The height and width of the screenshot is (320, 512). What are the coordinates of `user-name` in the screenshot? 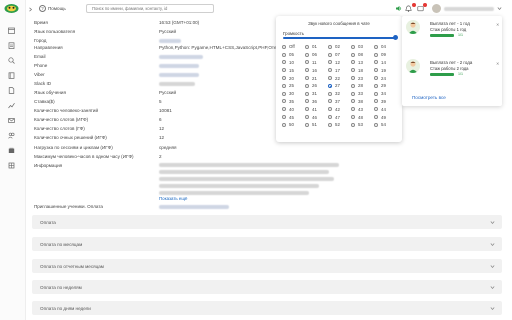 It's located at (469, 9).